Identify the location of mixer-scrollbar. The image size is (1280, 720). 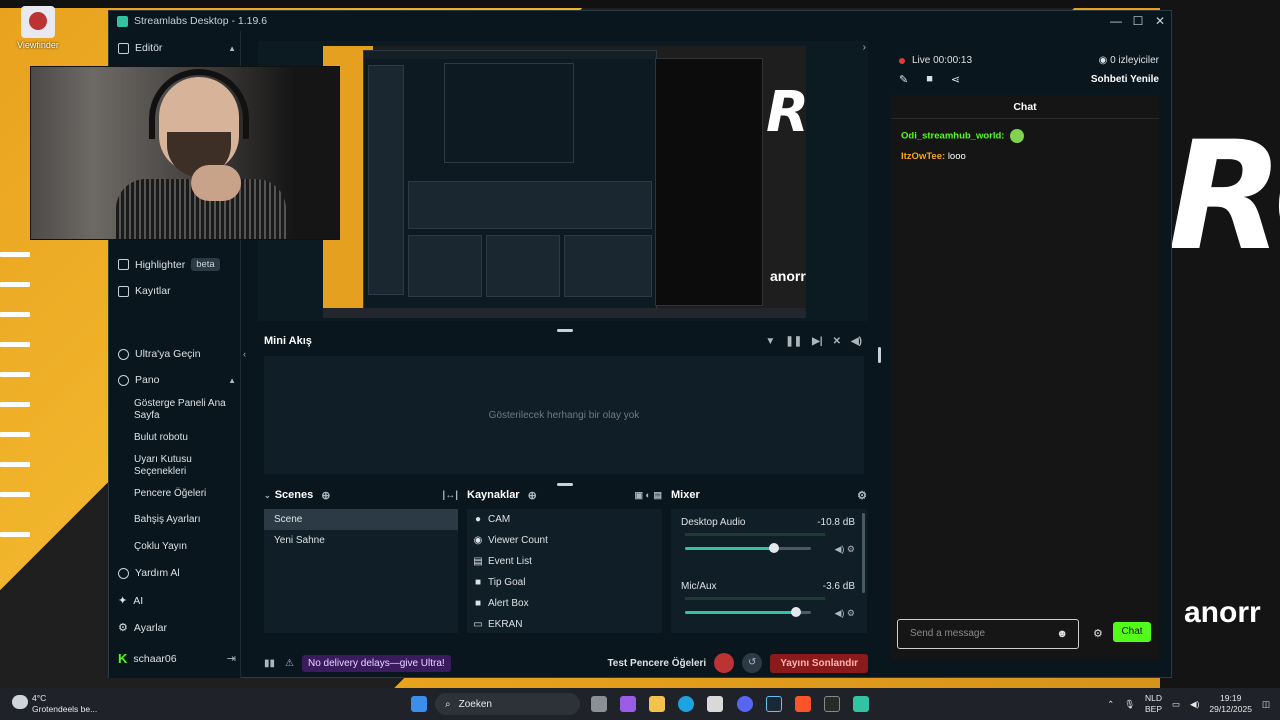
(863, 553).